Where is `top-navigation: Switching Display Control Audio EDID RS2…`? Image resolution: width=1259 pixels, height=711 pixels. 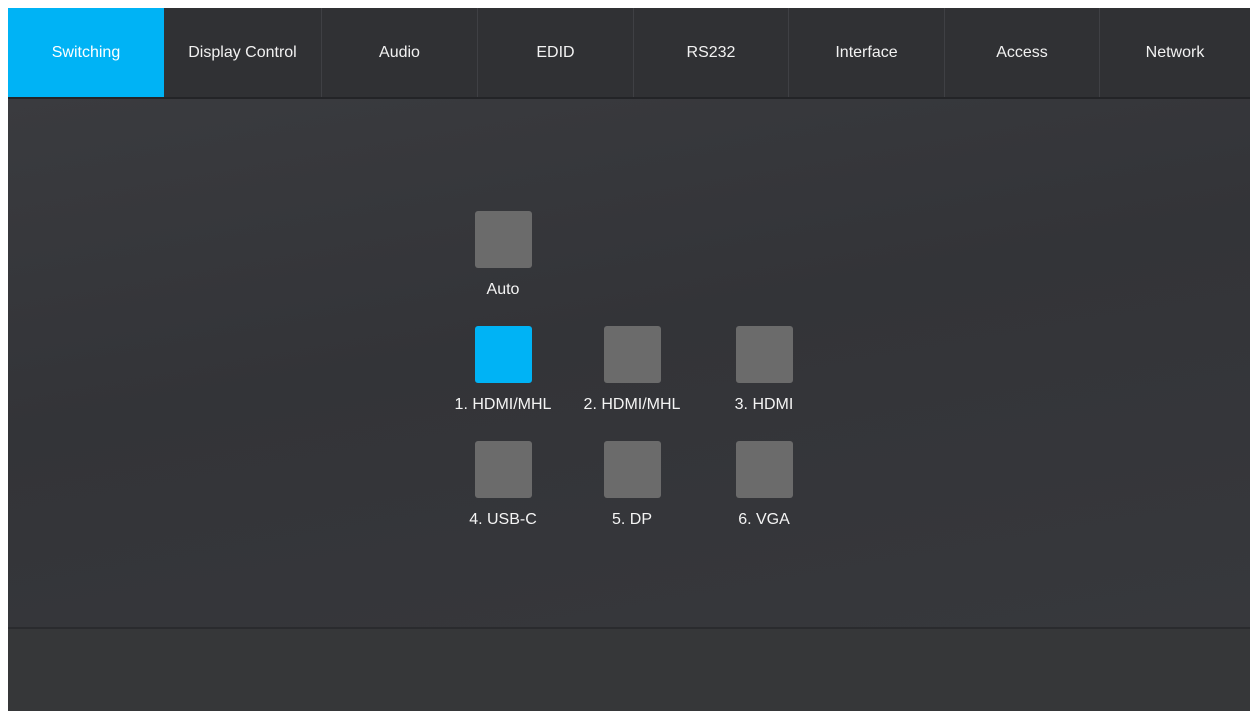
top-navigation: Switching Display Control Audio EDID RS2… is located at coordinates (629, 53).